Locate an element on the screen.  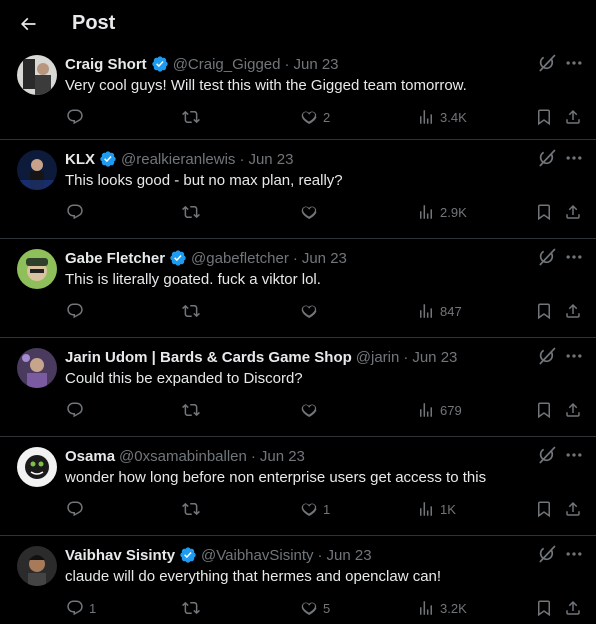
display-name: KLX is located at coordinates (80, 159).